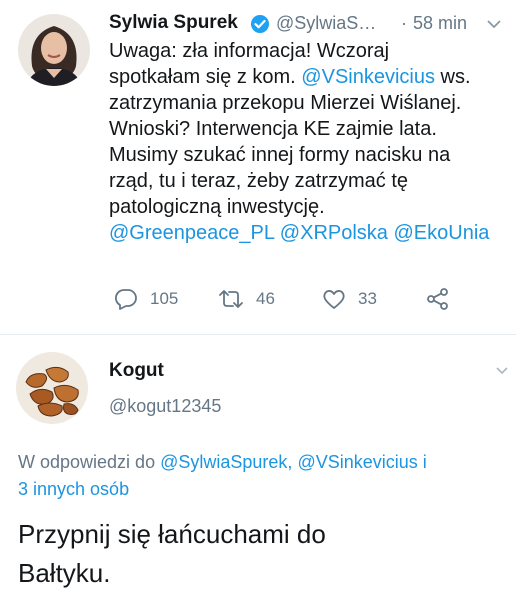 Image resolution: width=516 pixels, height=600 pixels. Describe the element at coordinates (452, 77) in the screenshot. I see `tweet-line-2-tail: ws.` at that location.